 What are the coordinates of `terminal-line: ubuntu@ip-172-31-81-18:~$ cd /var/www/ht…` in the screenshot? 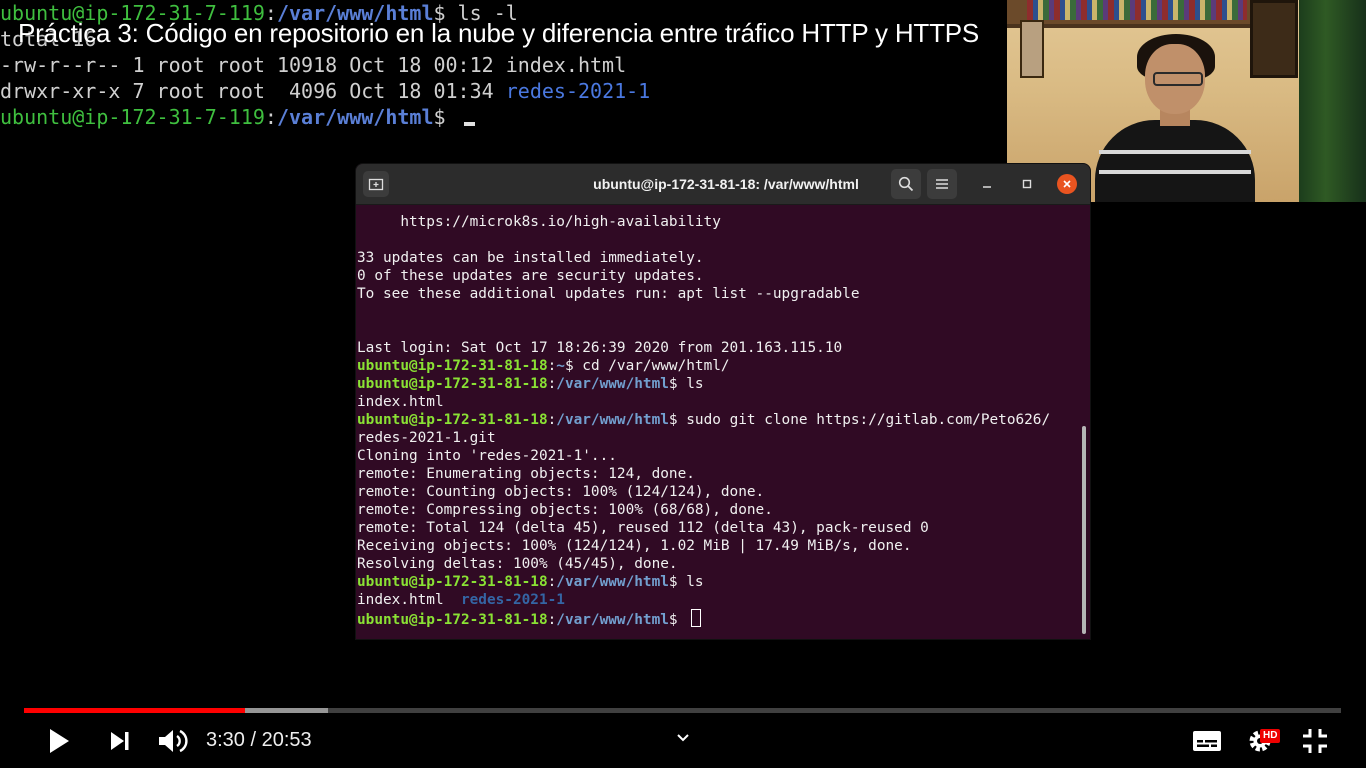 It's located at (718, 366).